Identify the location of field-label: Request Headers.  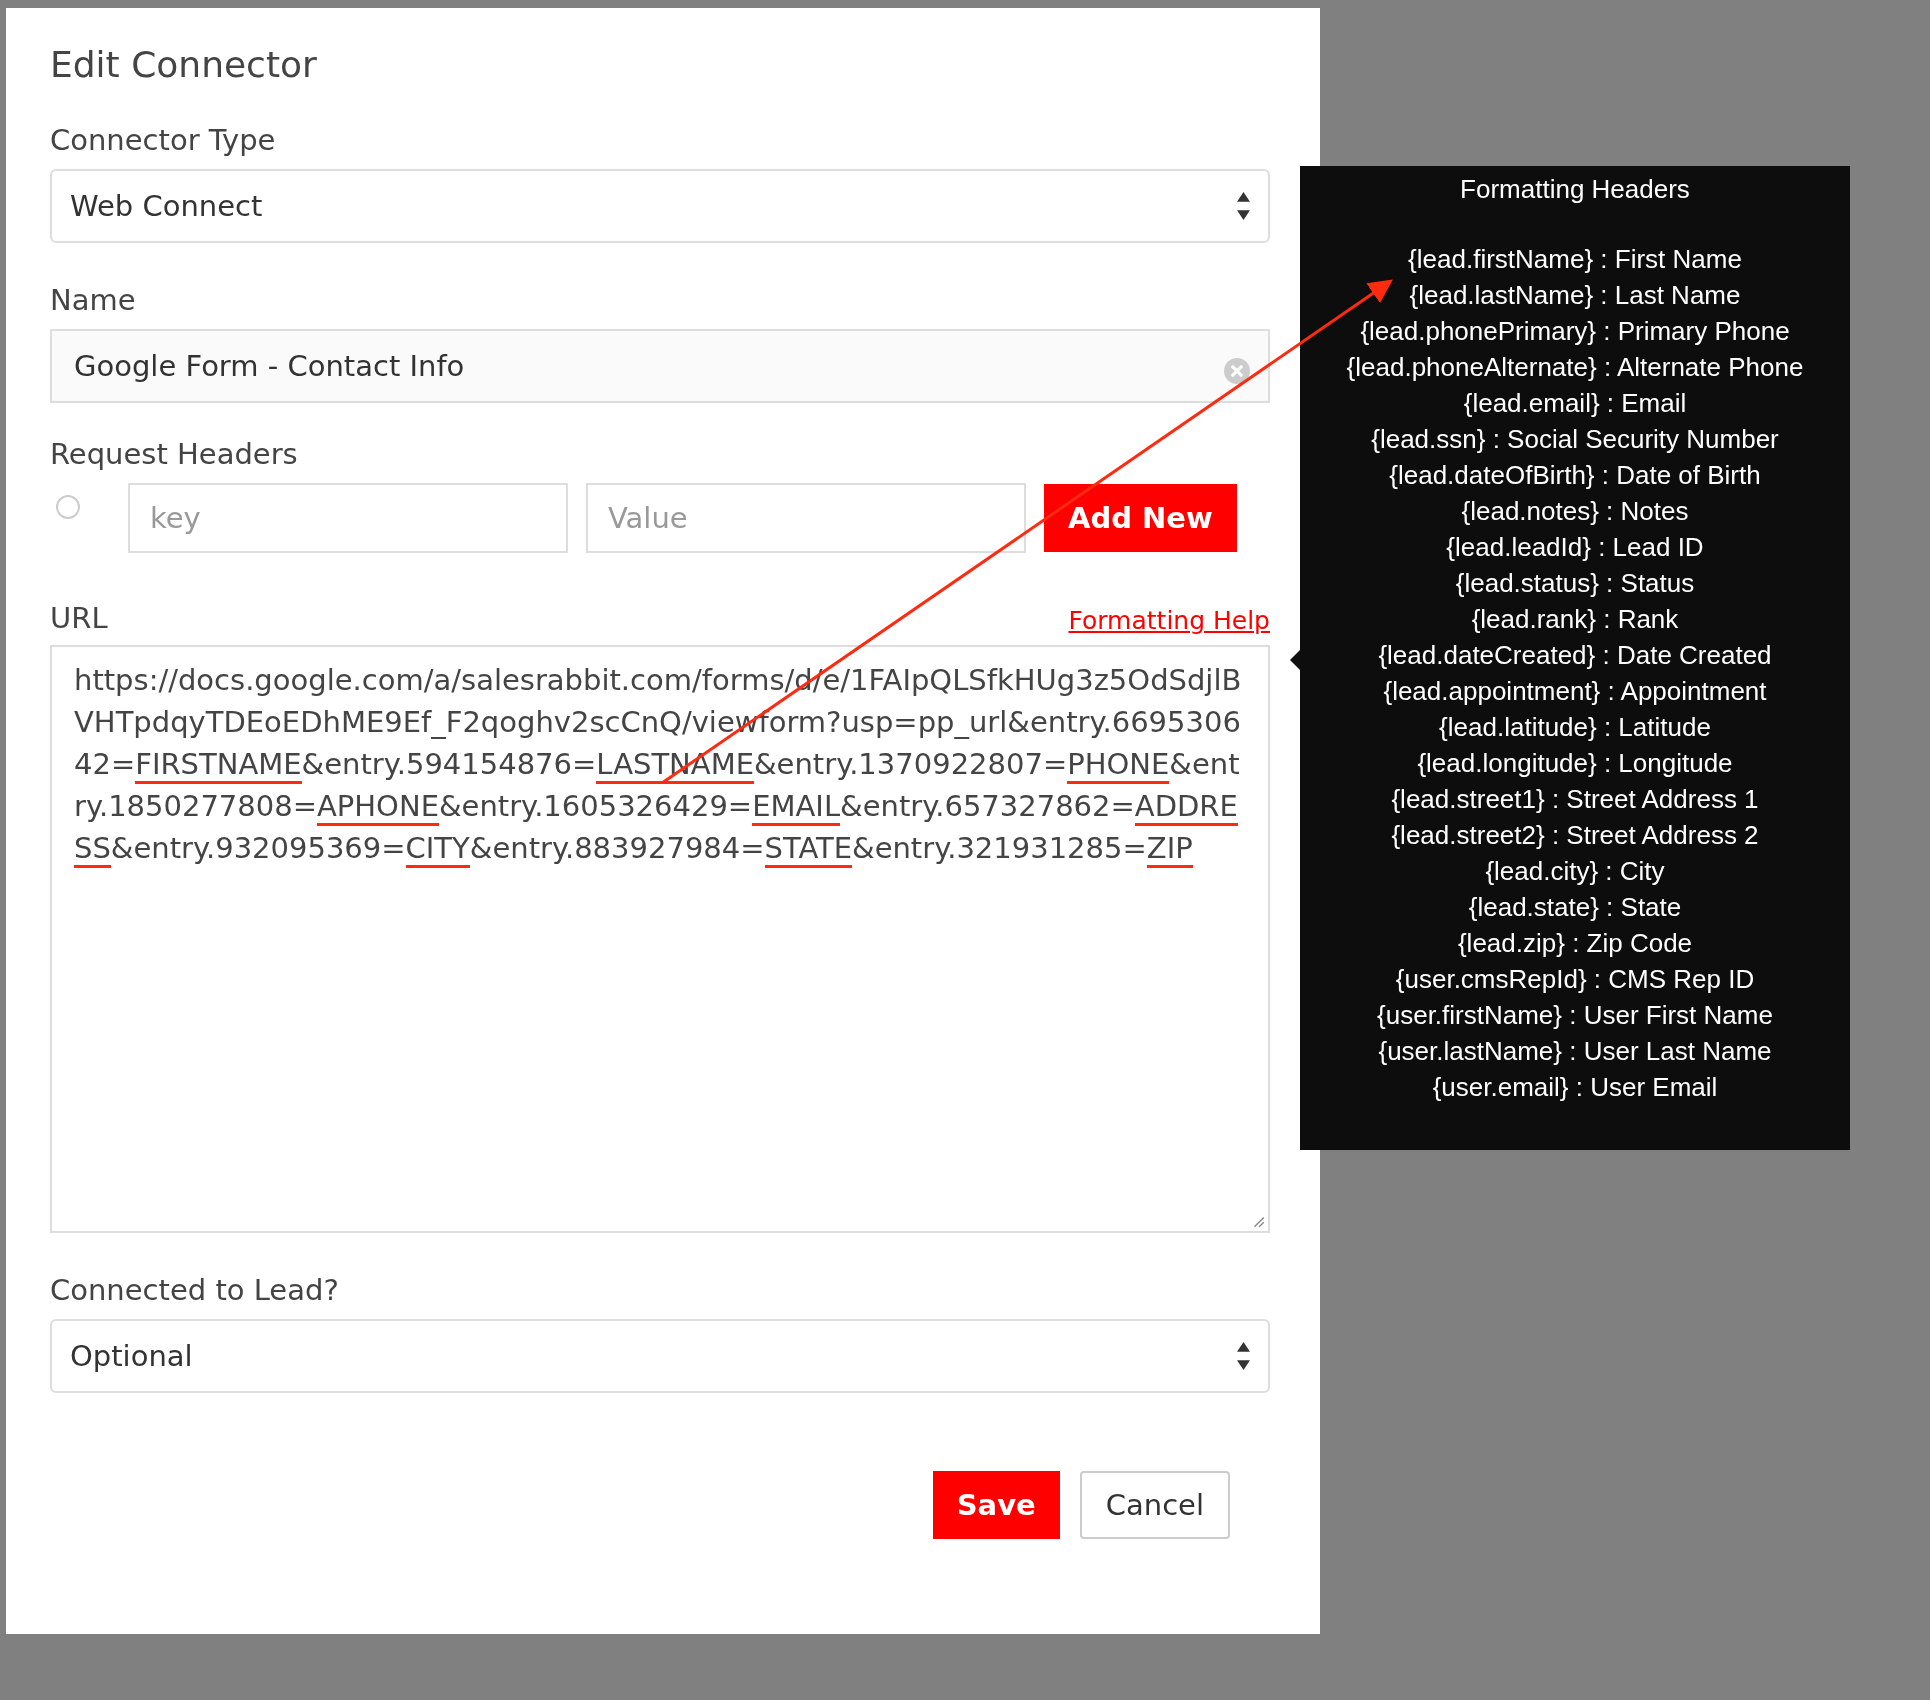
(174, 454).